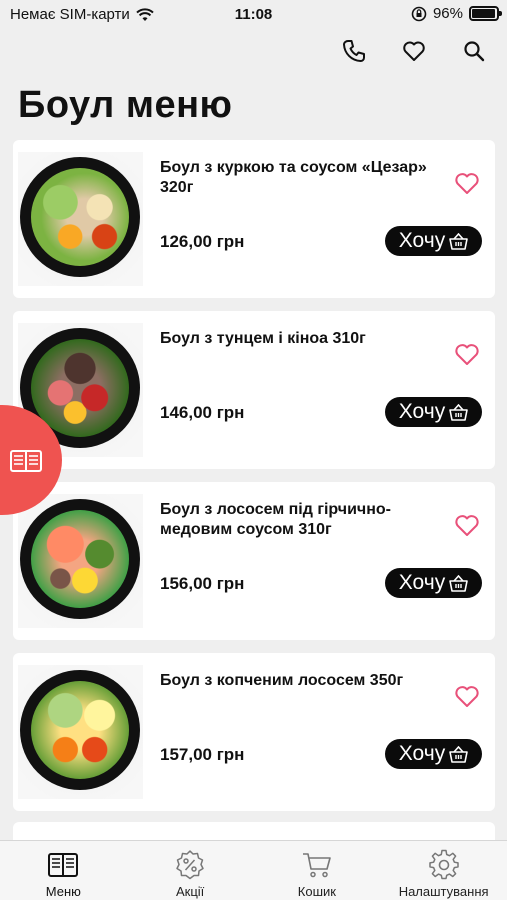 The width and height of the screenshot is (507, 900). What do you see at coordinates (190, 865) in the screenshot?
I see `percent-badge-icon` at bounding box center [190, 865].